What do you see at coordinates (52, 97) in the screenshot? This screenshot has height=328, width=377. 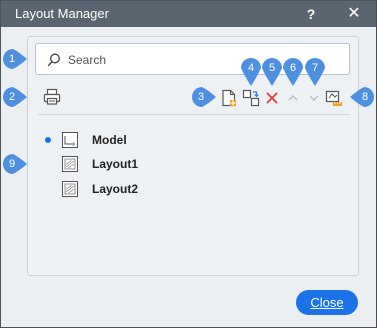 I see `printer-icon` at bounding box center [52, 97].